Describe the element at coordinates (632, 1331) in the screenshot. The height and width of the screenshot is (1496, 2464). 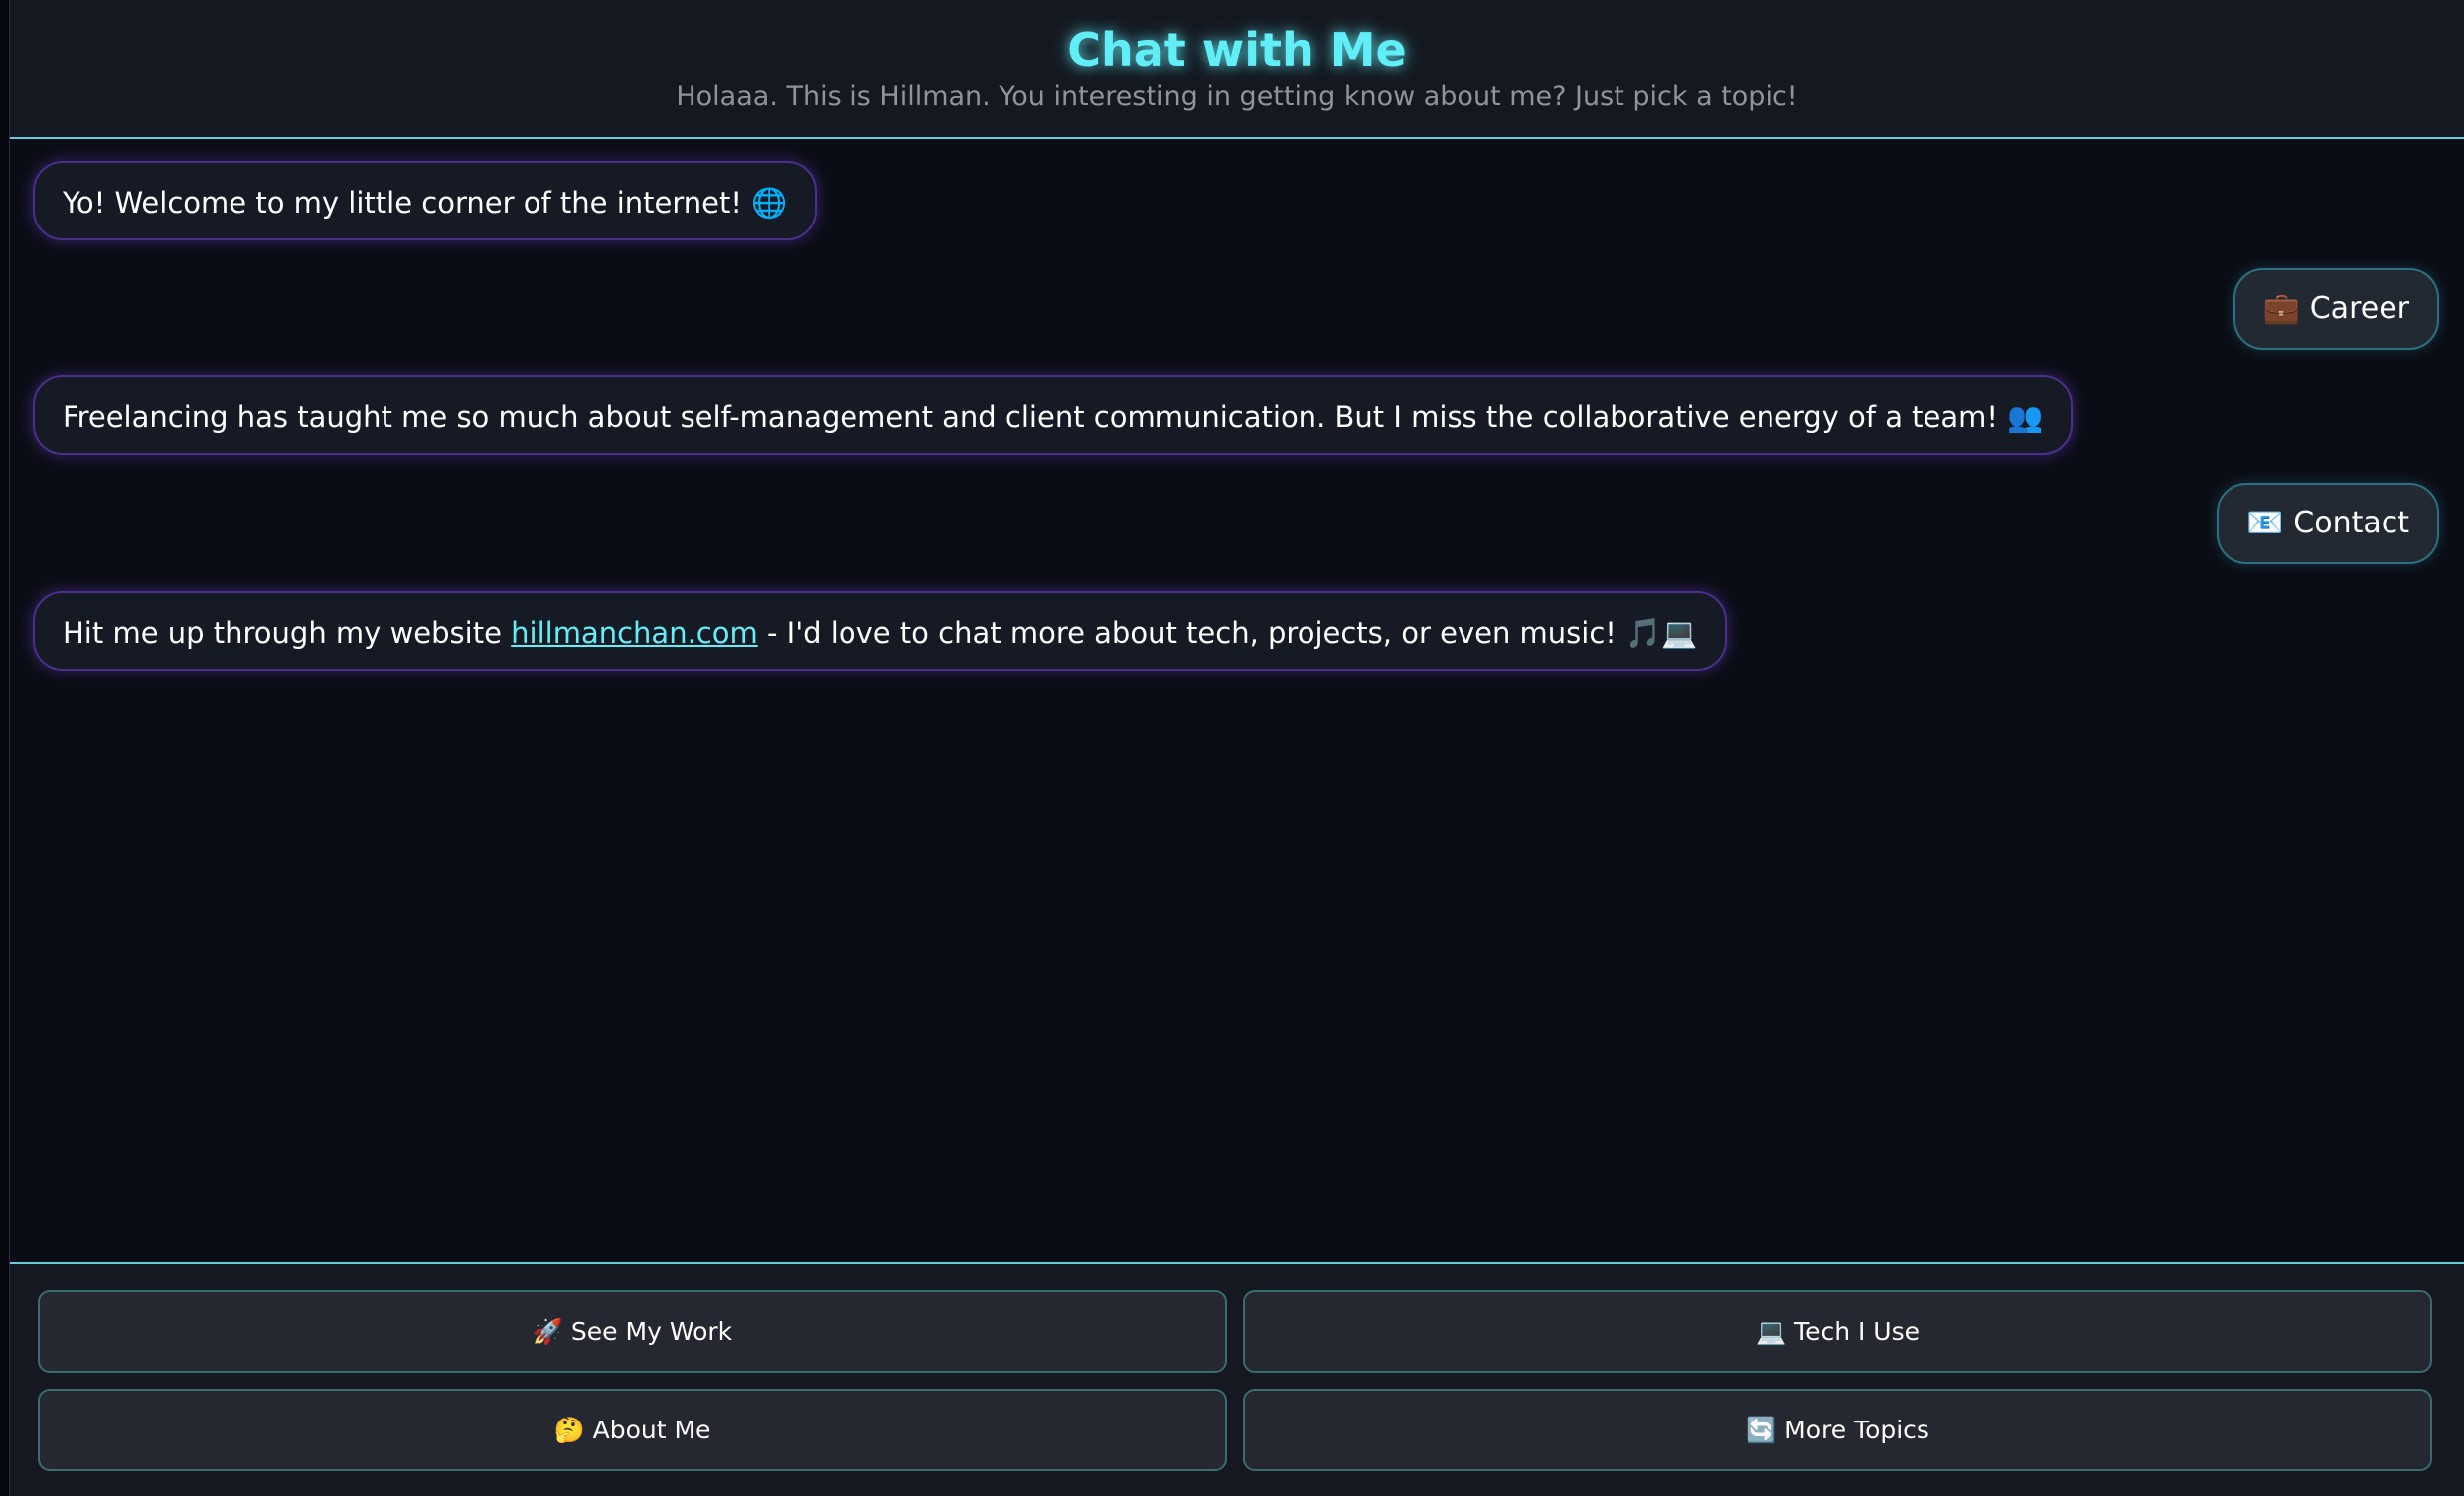
I see `see-my-work-button: 🚀 See My Work` at that location.